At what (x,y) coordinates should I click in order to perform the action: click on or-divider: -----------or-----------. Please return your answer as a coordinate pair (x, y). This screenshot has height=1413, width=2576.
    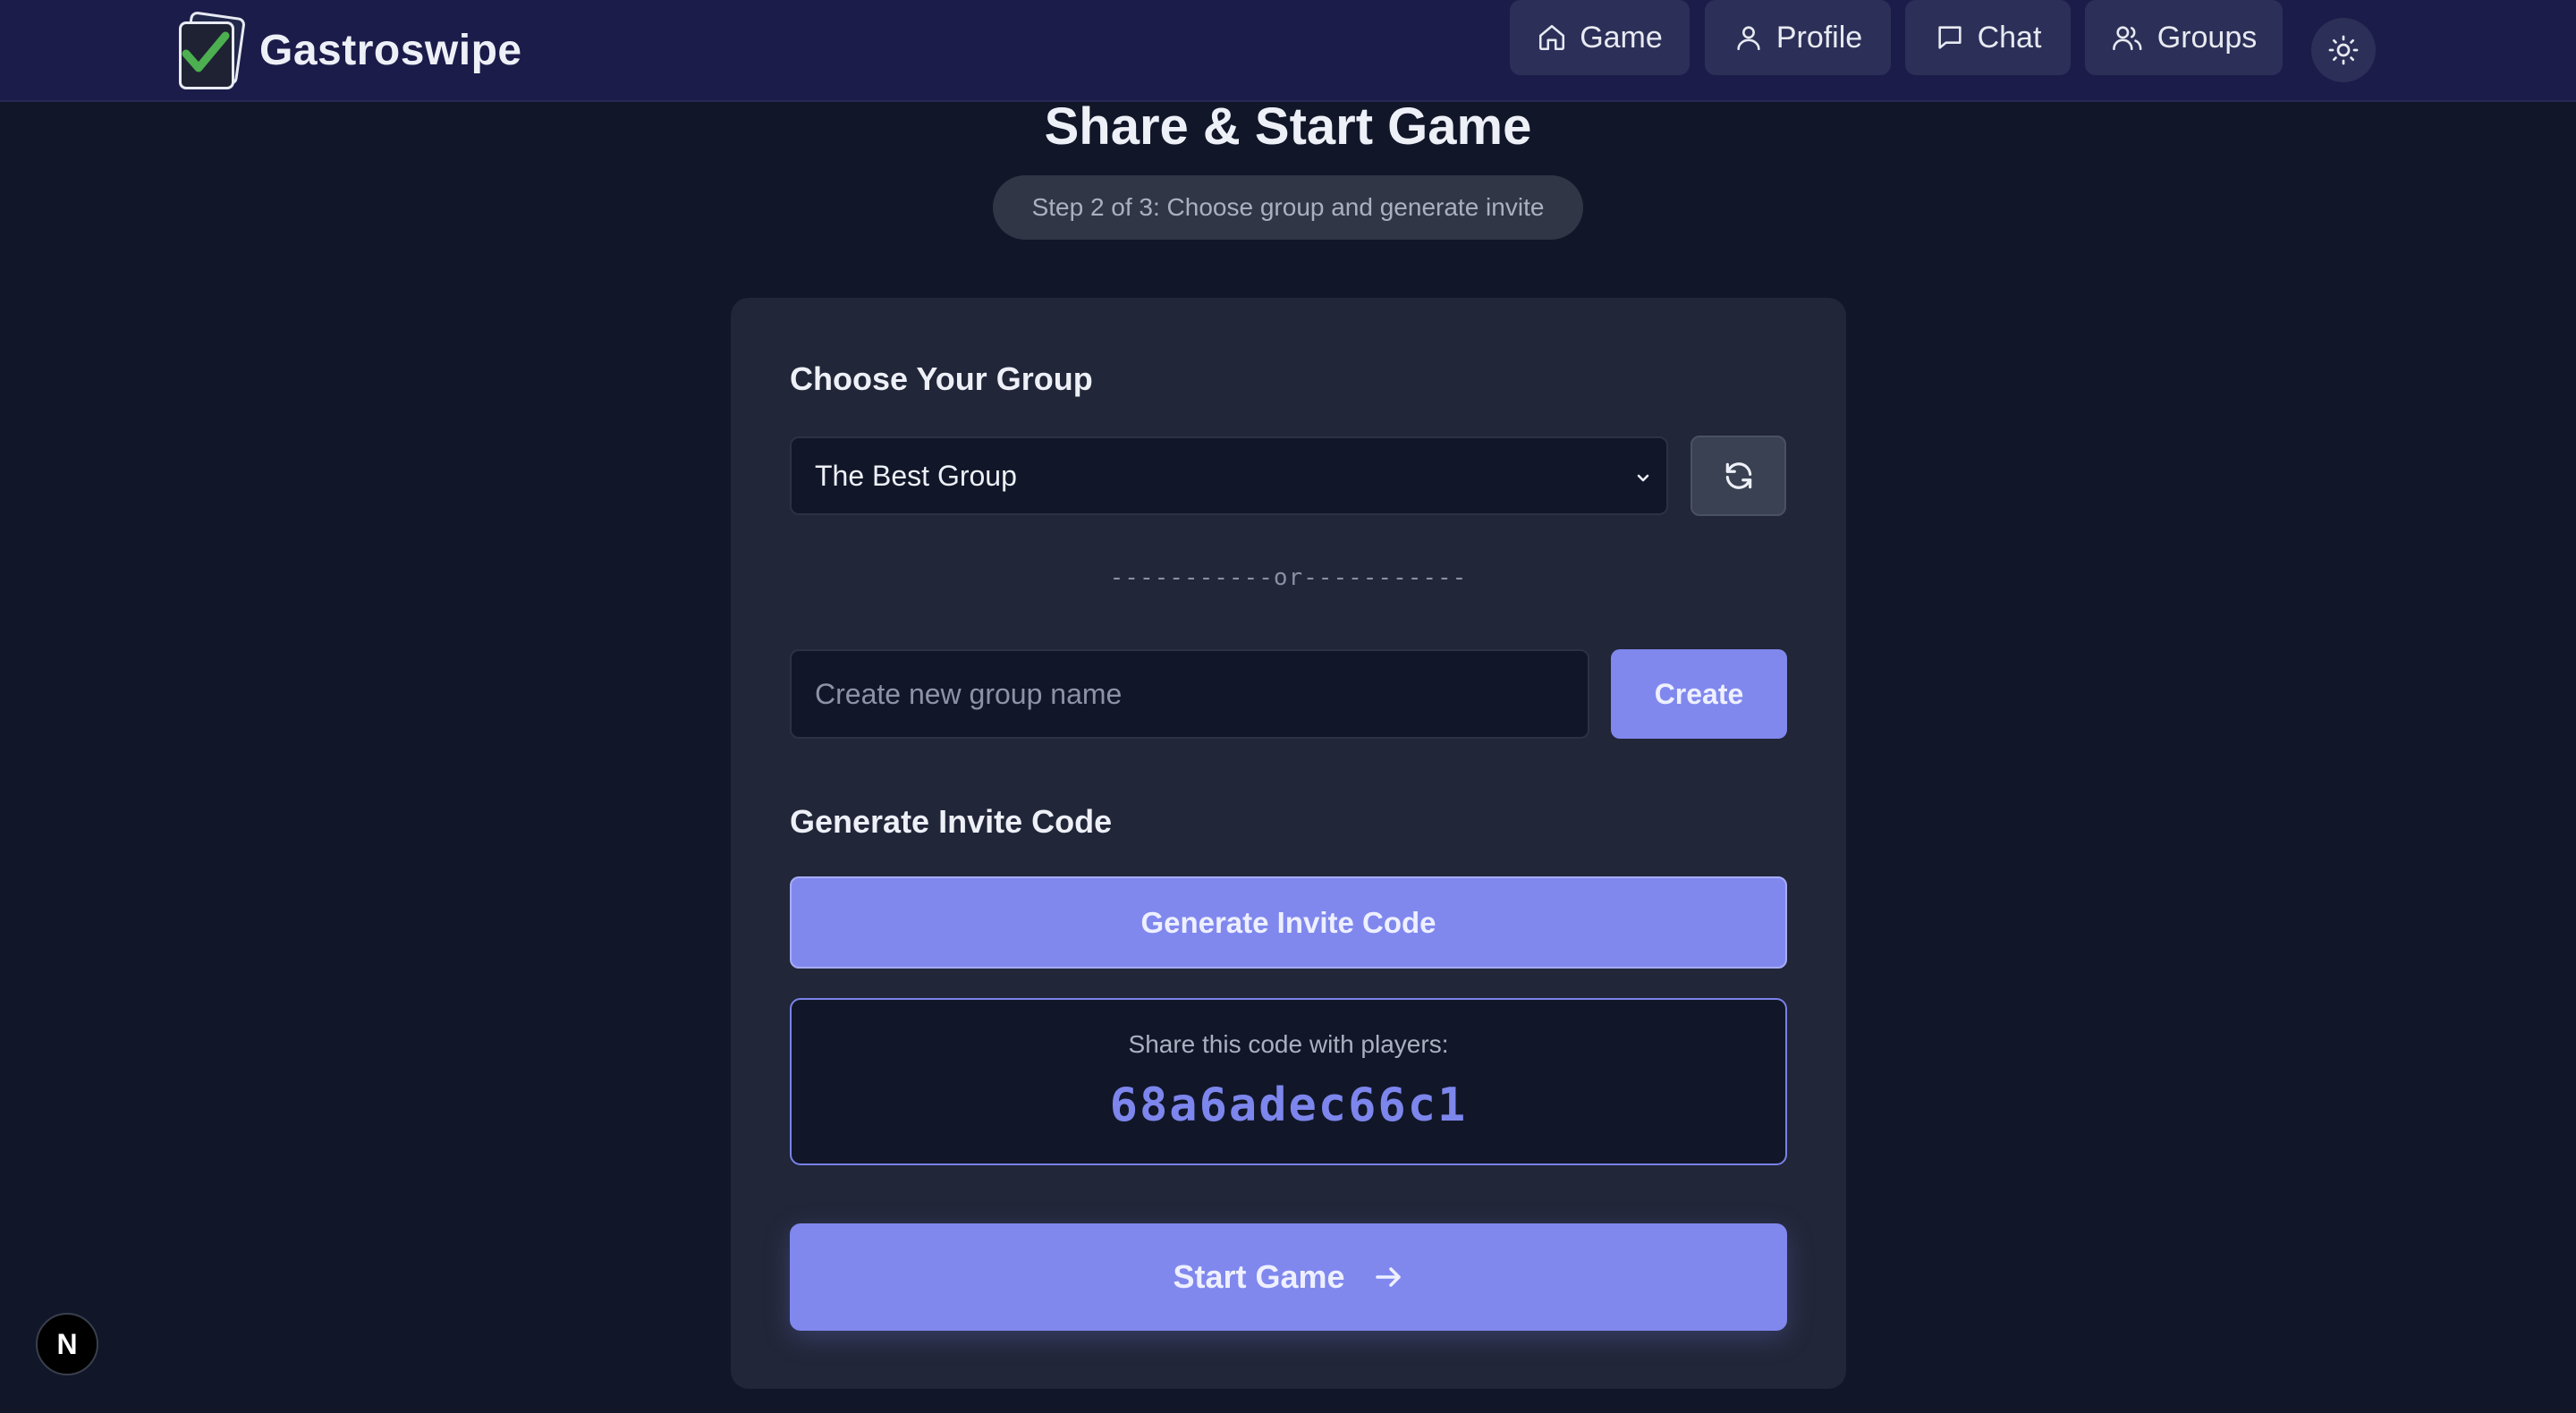
    Looking at the image, I should click on (1288, 577).